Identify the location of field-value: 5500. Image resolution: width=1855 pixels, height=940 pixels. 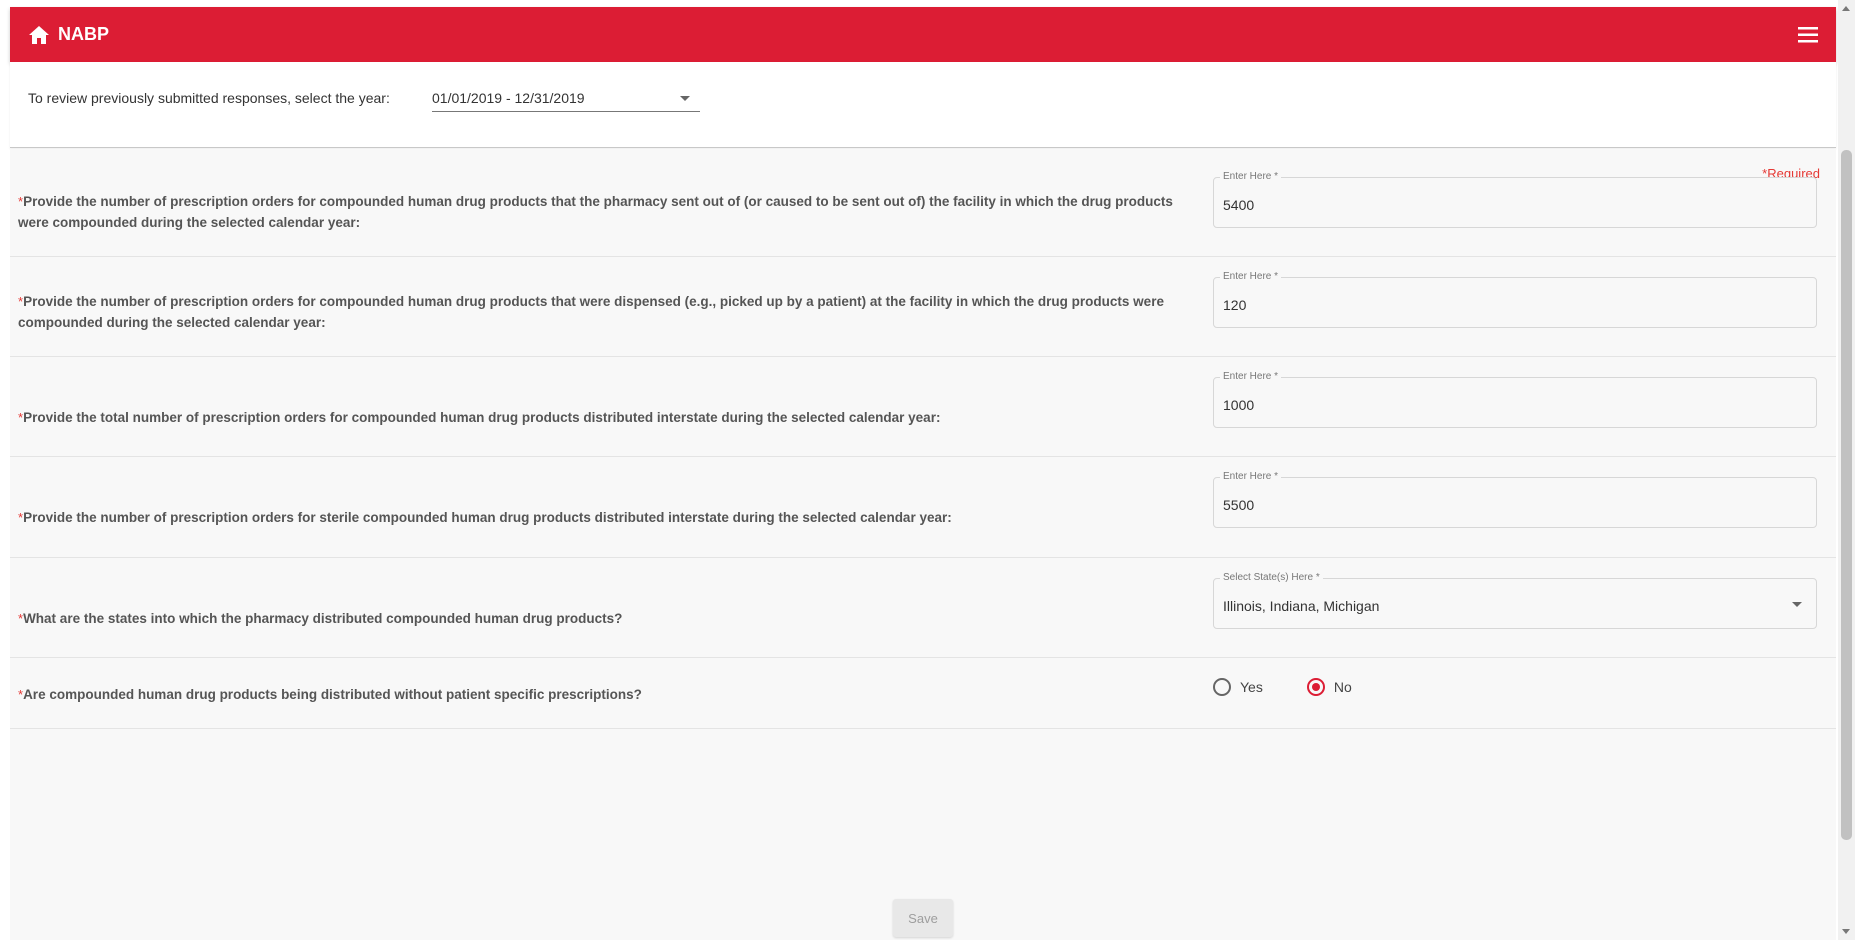
(1239, 505).